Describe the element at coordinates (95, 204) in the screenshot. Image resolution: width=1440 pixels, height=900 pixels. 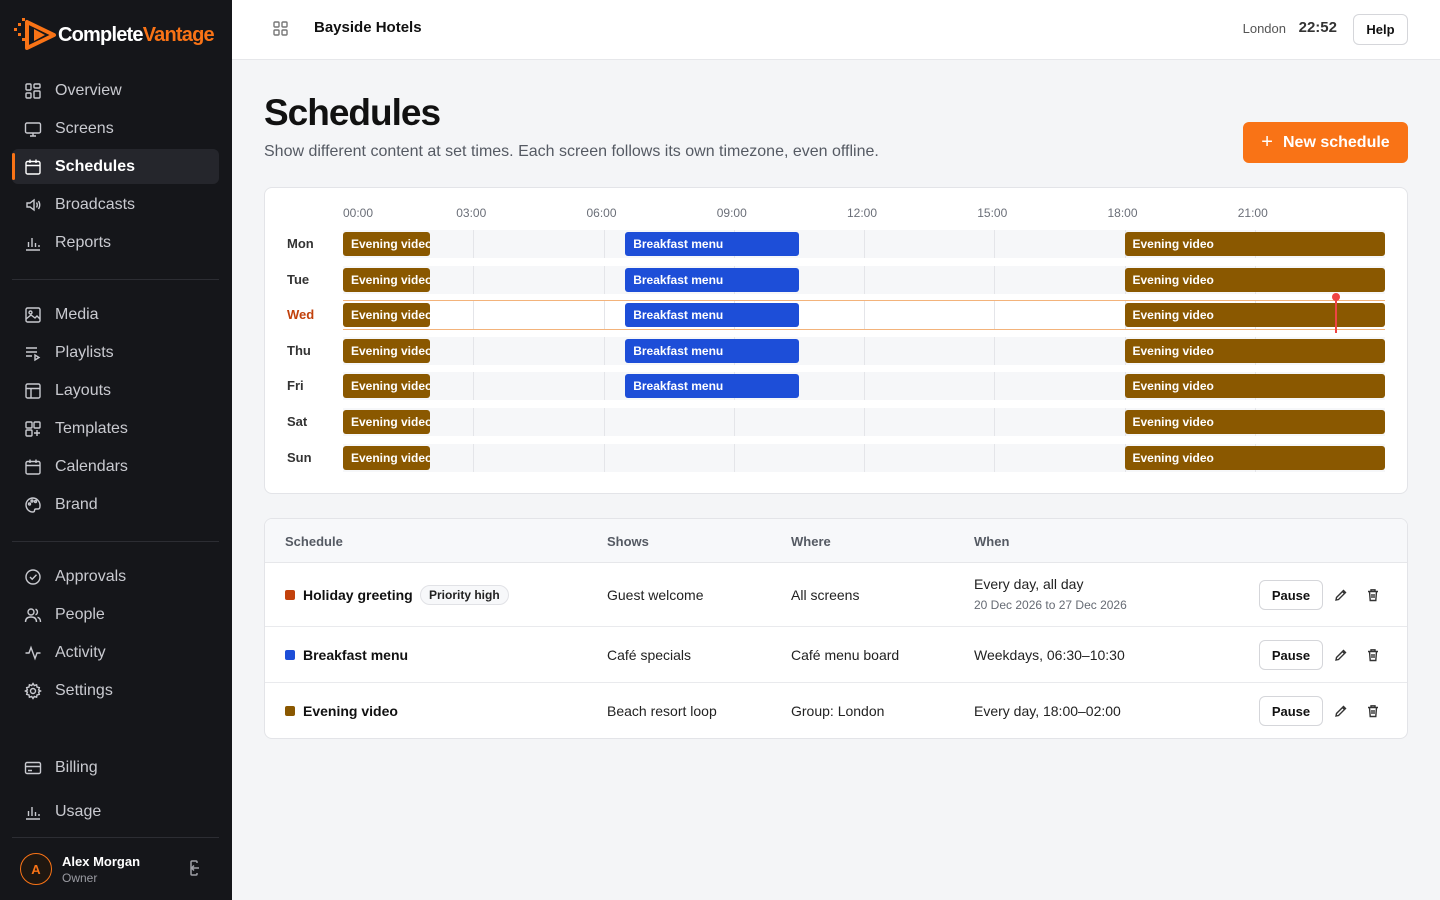
I see `sidebar-item-label: Broadcasts` at that location.